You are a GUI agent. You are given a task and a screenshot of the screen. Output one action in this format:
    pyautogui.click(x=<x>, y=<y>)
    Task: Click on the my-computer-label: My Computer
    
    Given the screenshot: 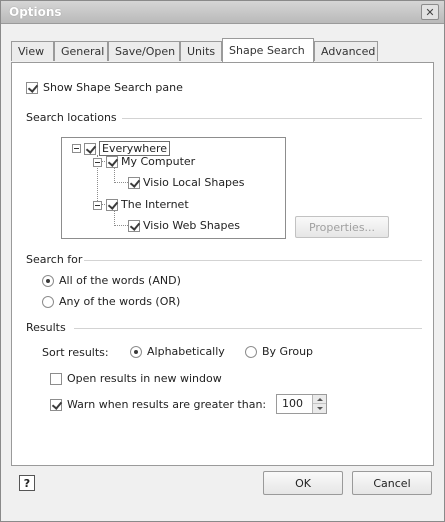 What is the action you would take?
    pyautogui.click(x=158, y=161)
    